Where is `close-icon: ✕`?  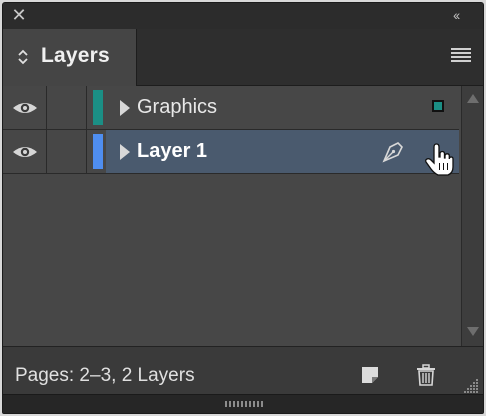
close-icon: ✕ is located at coordinates (19, 15).